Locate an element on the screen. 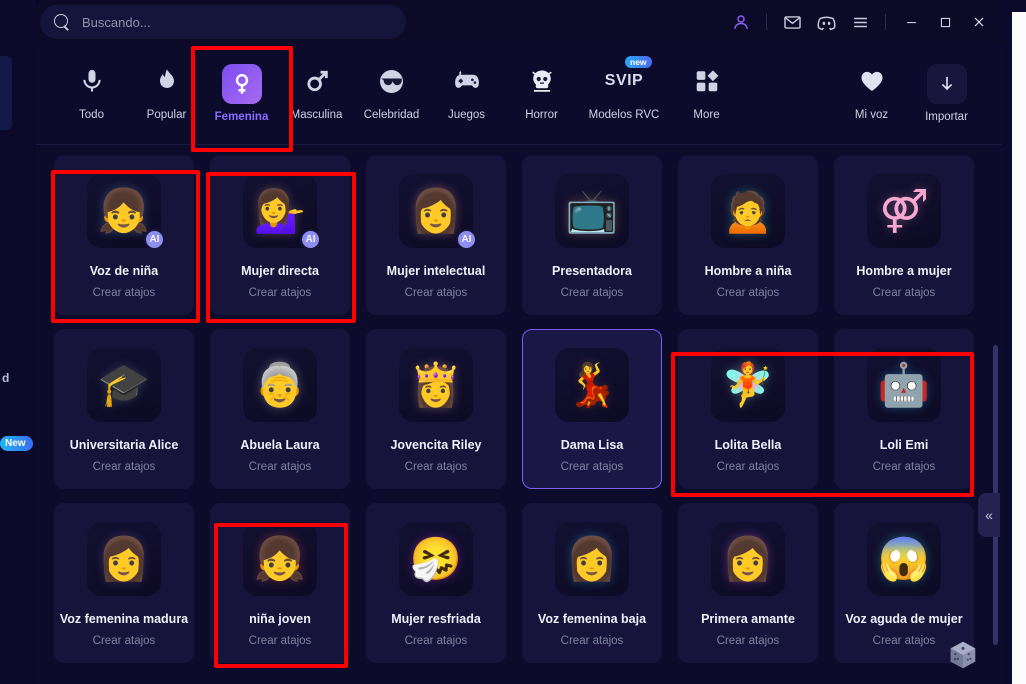 This screenshot has width=1026, height=684. tab-celebridad: Celebridad is located at coordinates (391, 95).